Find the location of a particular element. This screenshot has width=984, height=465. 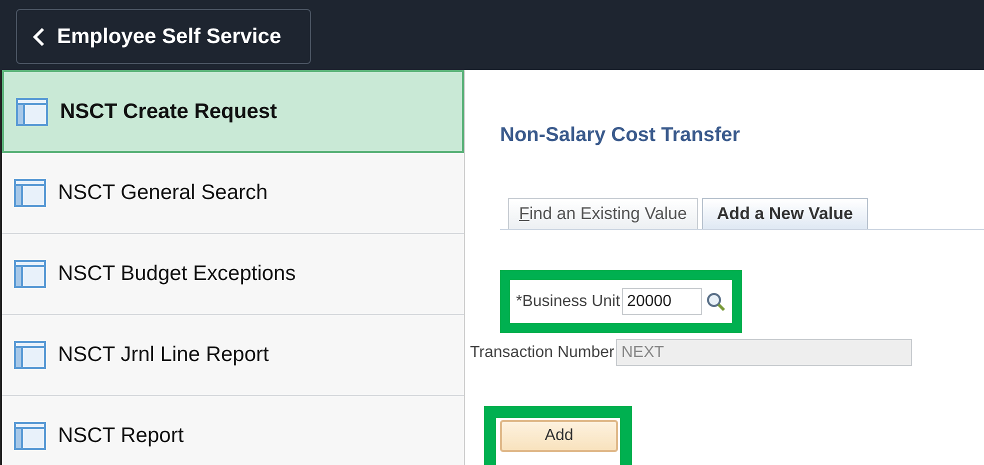

field-label: *Business Unit is located at coordinates (568, 302).